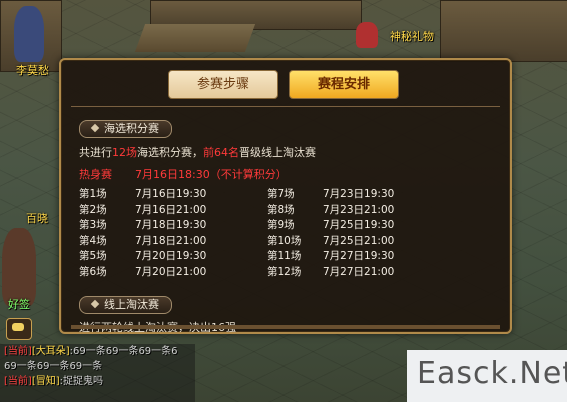 The height and width of the screenshot is (402, 567). I want to click on match-time: 7月18日19:30, so click(171, 225).